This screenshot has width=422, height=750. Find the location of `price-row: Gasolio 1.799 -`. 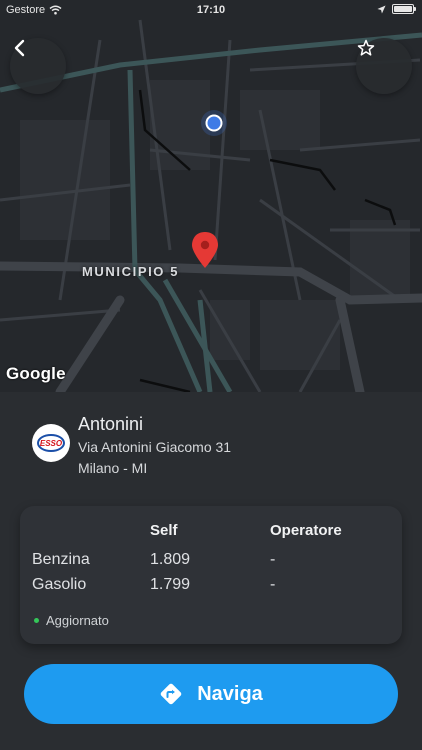

price-row: Gasolio 1.799 - is located at coordinates (211, 587).